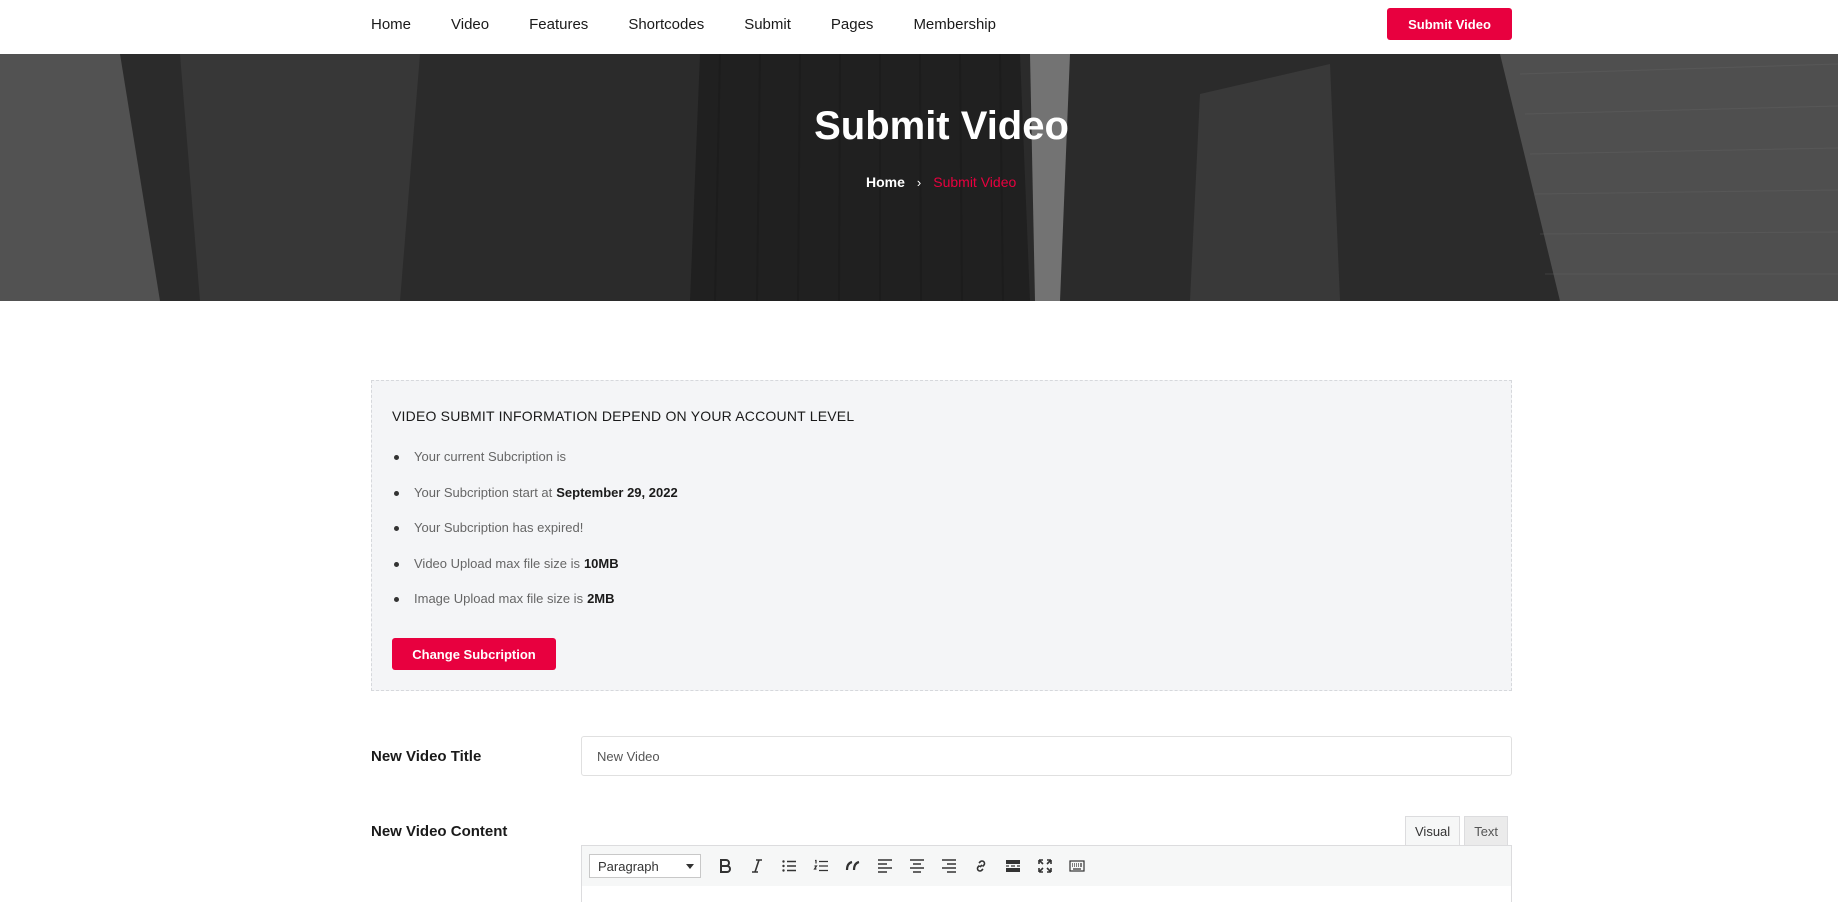 This screenshot has width=1838, height=902. Describe the element at coordinates (885, 182) in the screenshot. I see `breadcrumb-home-link: Home` at that location.